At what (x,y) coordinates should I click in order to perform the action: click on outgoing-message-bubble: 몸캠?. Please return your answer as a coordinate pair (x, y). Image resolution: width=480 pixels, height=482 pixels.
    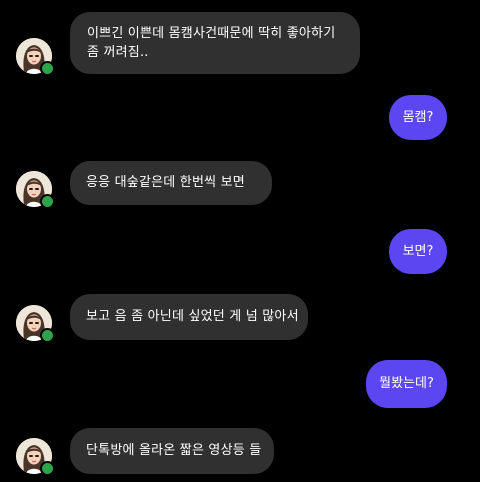
    Looking at the image, I should click on (418, 117).